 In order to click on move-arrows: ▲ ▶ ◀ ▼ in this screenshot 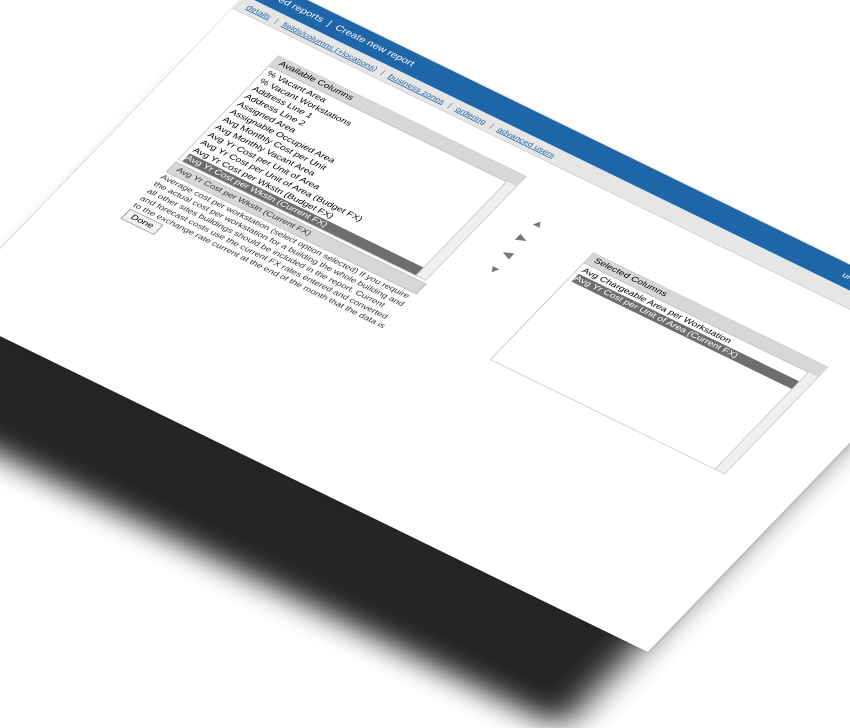, I will do `click(516, 251)`.